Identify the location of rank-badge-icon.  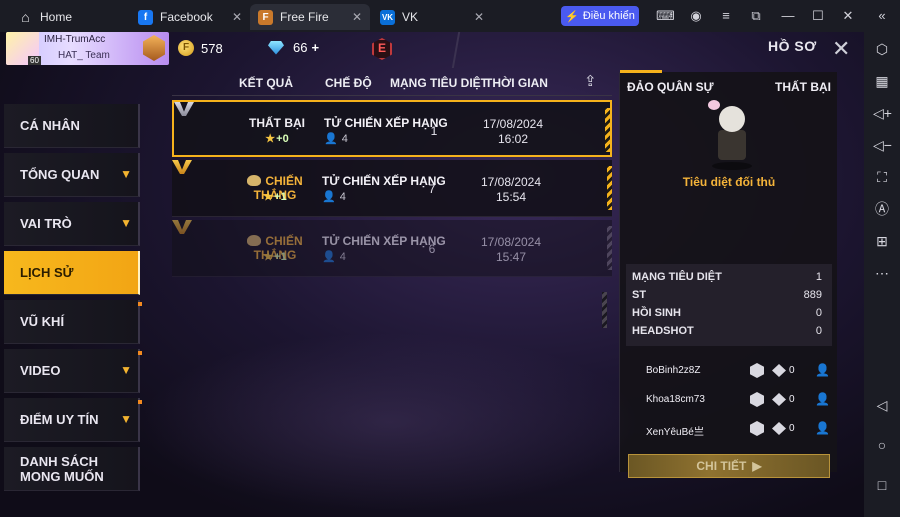
(154, 48).